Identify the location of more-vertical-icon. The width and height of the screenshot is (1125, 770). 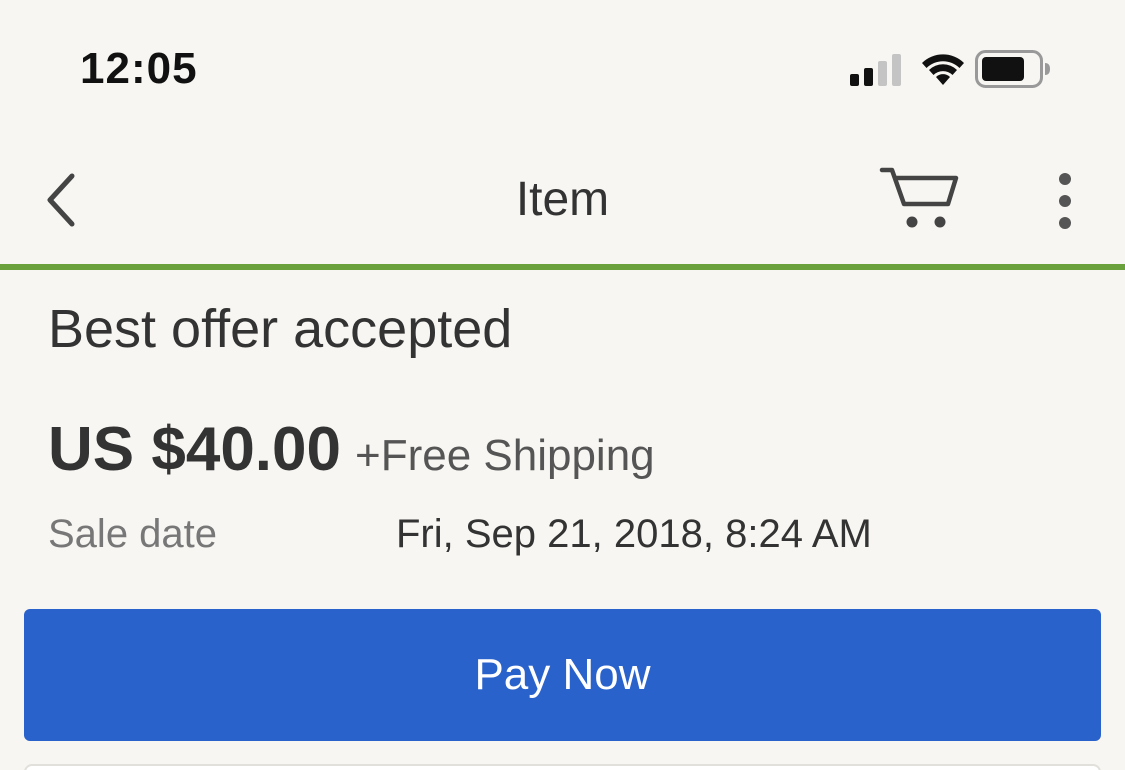
(1065, 201).